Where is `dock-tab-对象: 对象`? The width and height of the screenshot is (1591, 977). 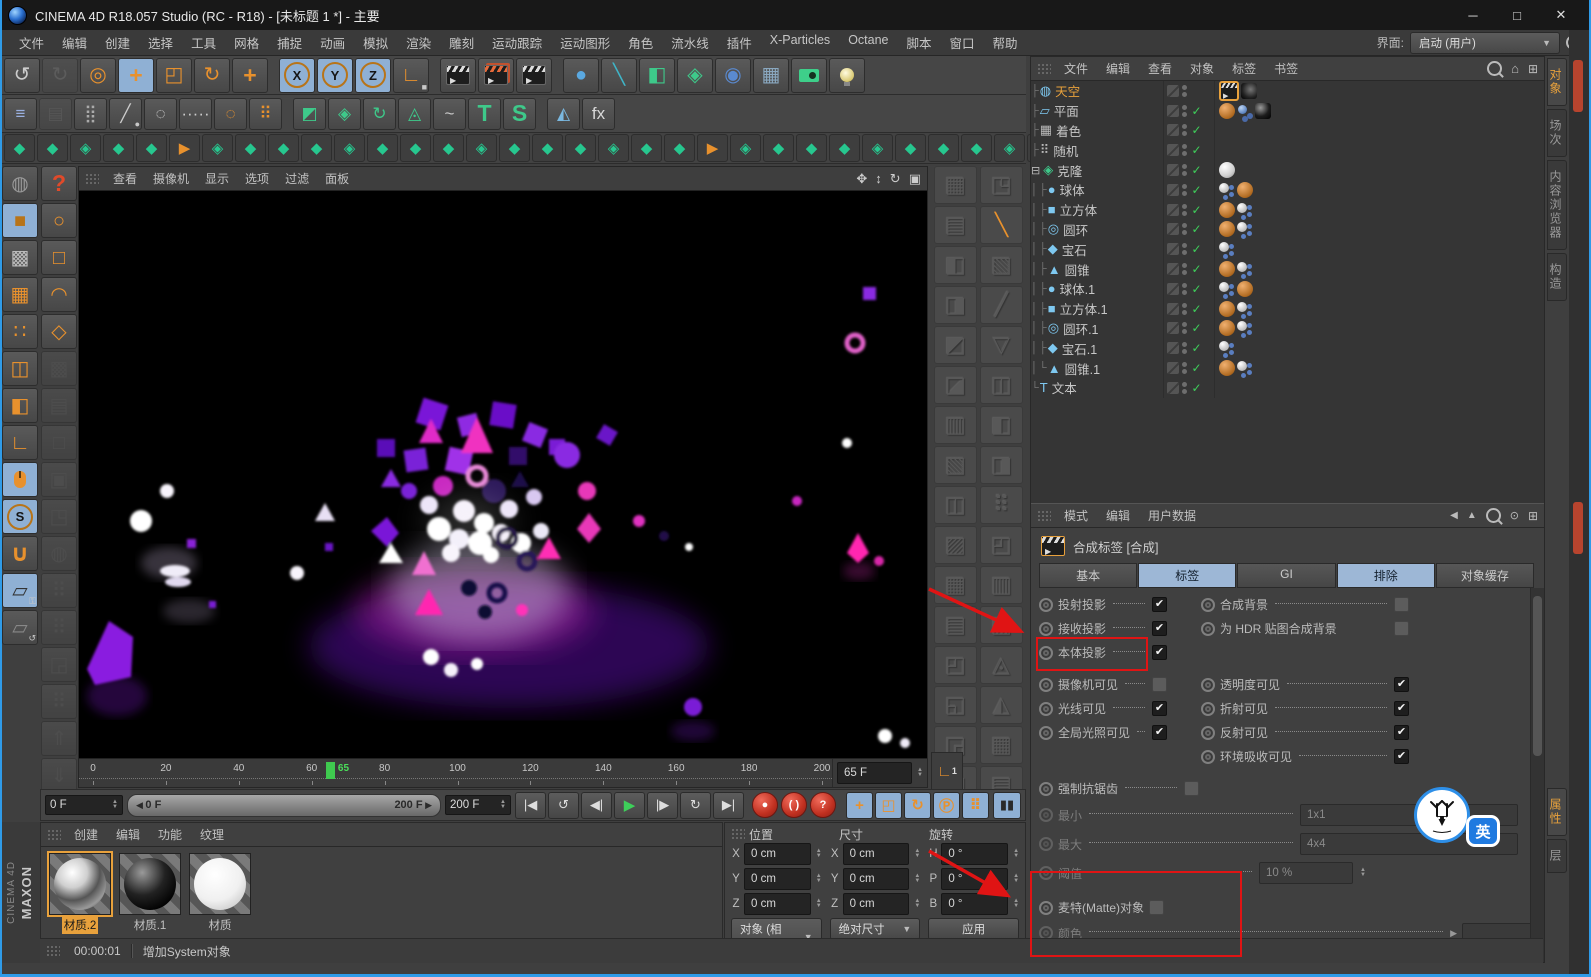
dock-tab-对象: 对象 is located at coordinates (1557, 82).